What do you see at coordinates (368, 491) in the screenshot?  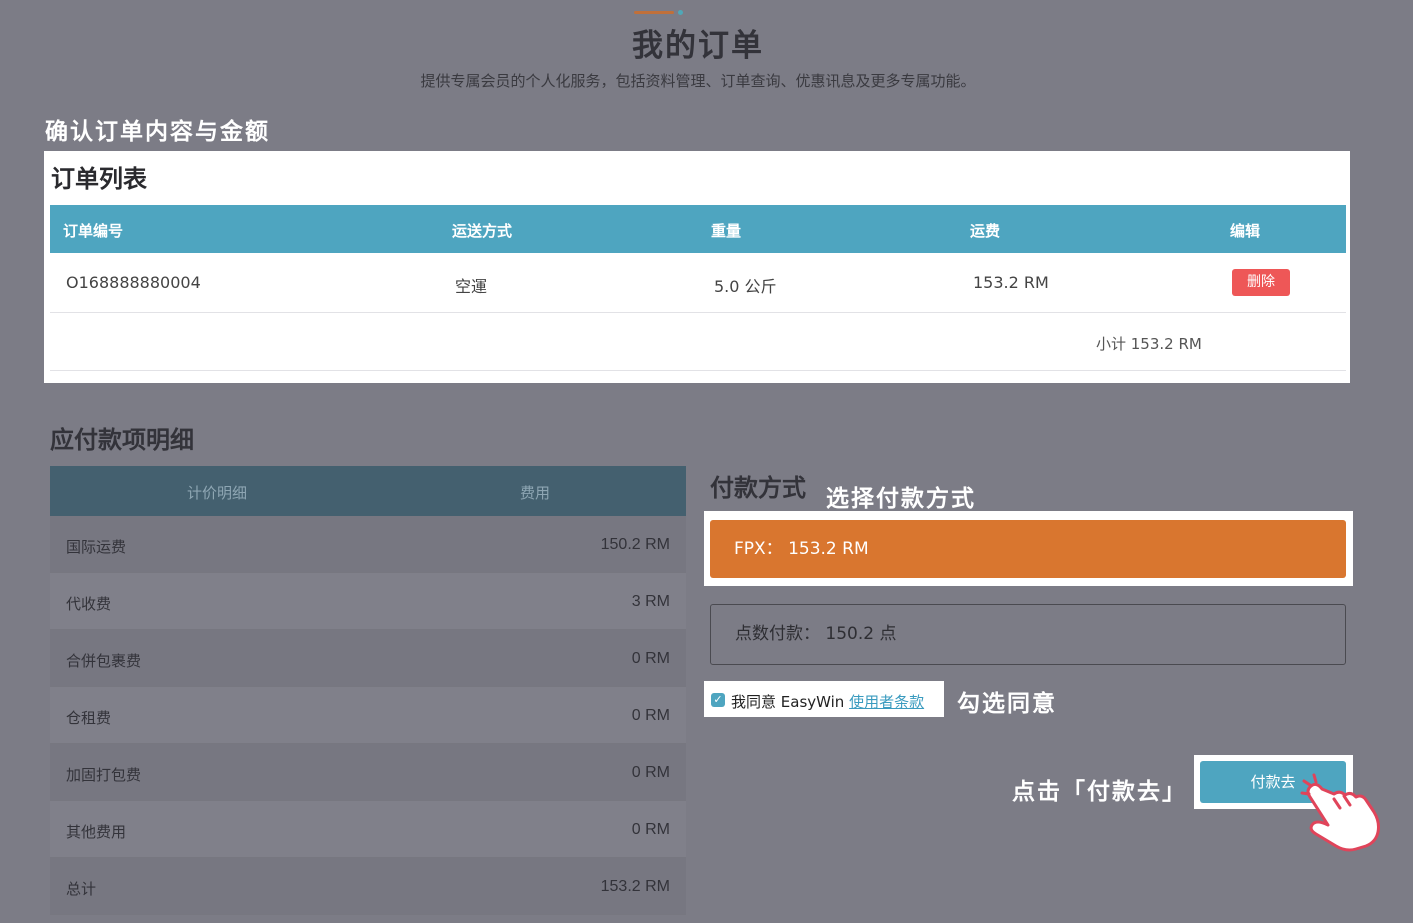 I see `fee-table-header: 计价明细 费用` at bounding box center [368, 491].